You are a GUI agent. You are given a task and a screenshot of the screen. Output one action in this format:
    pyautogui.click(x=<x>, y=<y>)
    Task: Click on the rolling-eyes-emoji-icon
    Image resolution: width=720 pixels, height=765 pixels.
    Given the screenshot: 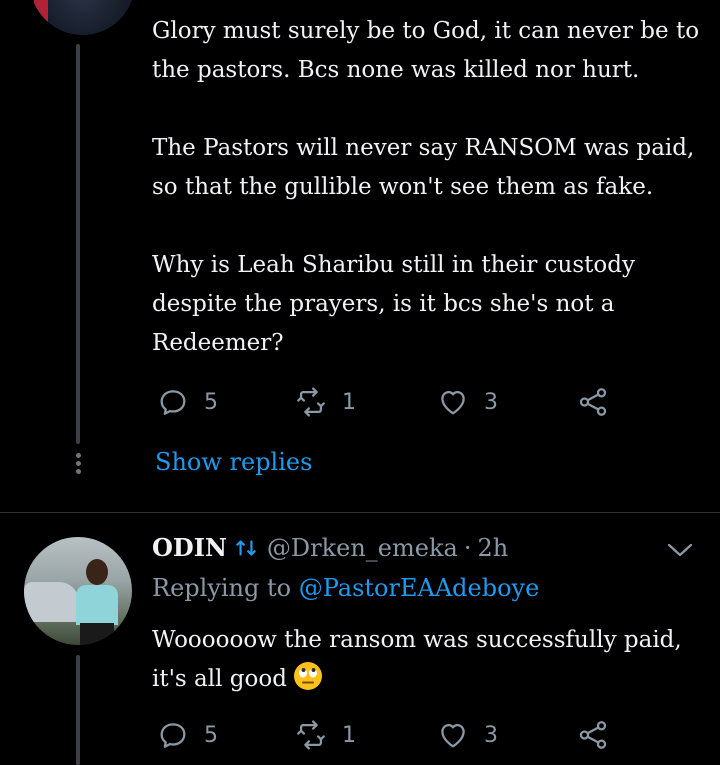 What is the action you would take?
    pyautogui.click(x=307, y=676)
    